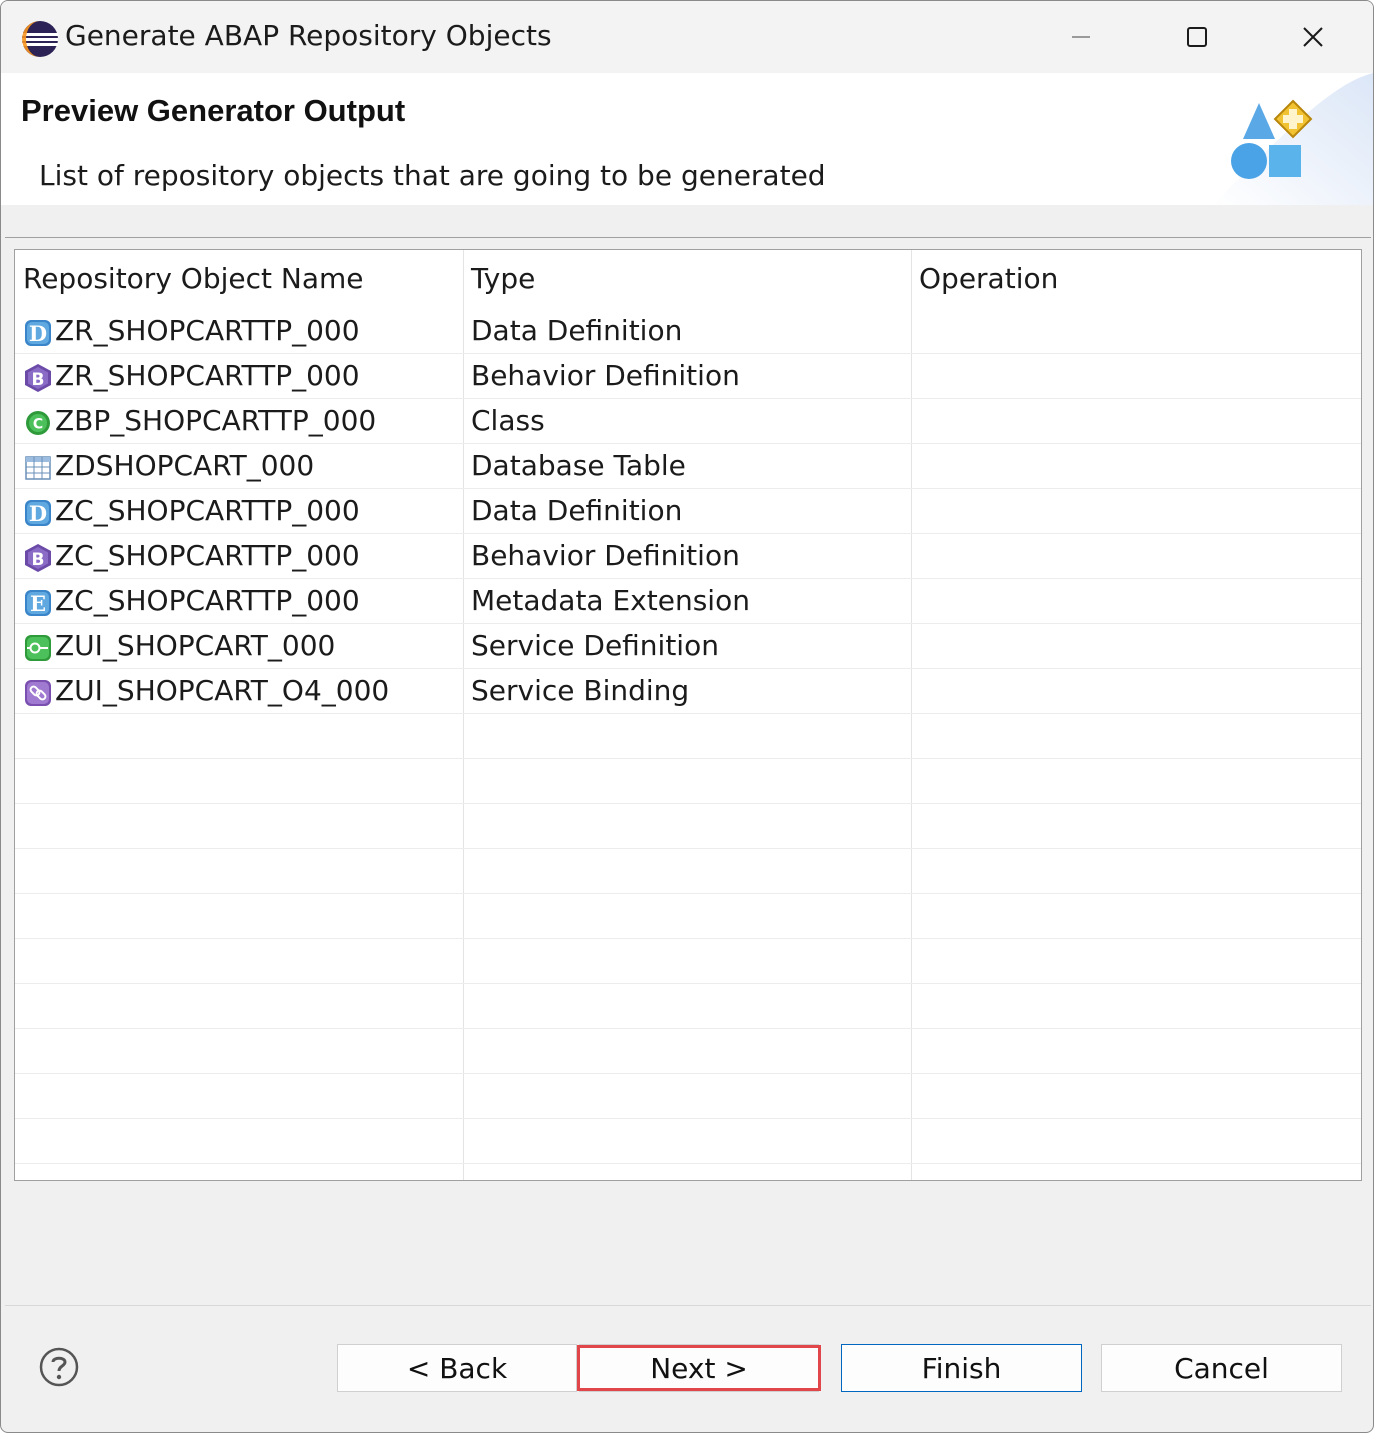  Describe the element at coordinates (308, 35) in the screenshot. I see `window-title: Generate ABAP Repository Objects` at that location.